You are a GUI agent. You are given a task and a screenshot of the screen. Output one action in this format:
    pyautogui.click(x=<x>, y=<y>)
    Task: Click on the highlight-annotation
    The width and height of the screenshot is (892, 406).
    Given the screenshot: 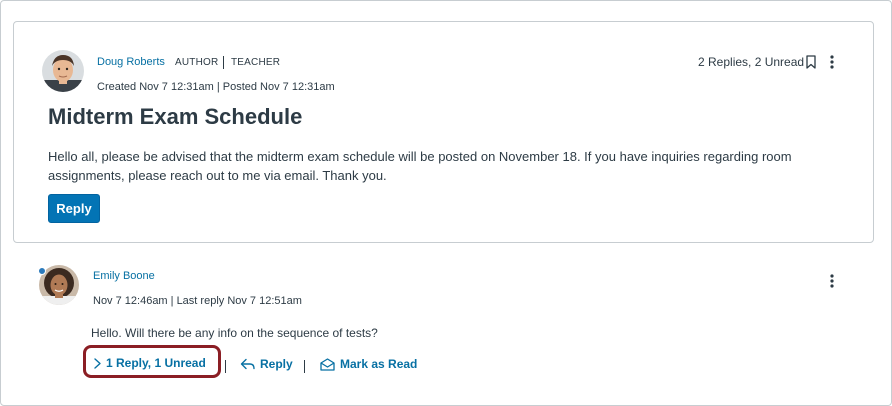 What is the action you would take?
    pyautogui.click(x=152, y=361)
    